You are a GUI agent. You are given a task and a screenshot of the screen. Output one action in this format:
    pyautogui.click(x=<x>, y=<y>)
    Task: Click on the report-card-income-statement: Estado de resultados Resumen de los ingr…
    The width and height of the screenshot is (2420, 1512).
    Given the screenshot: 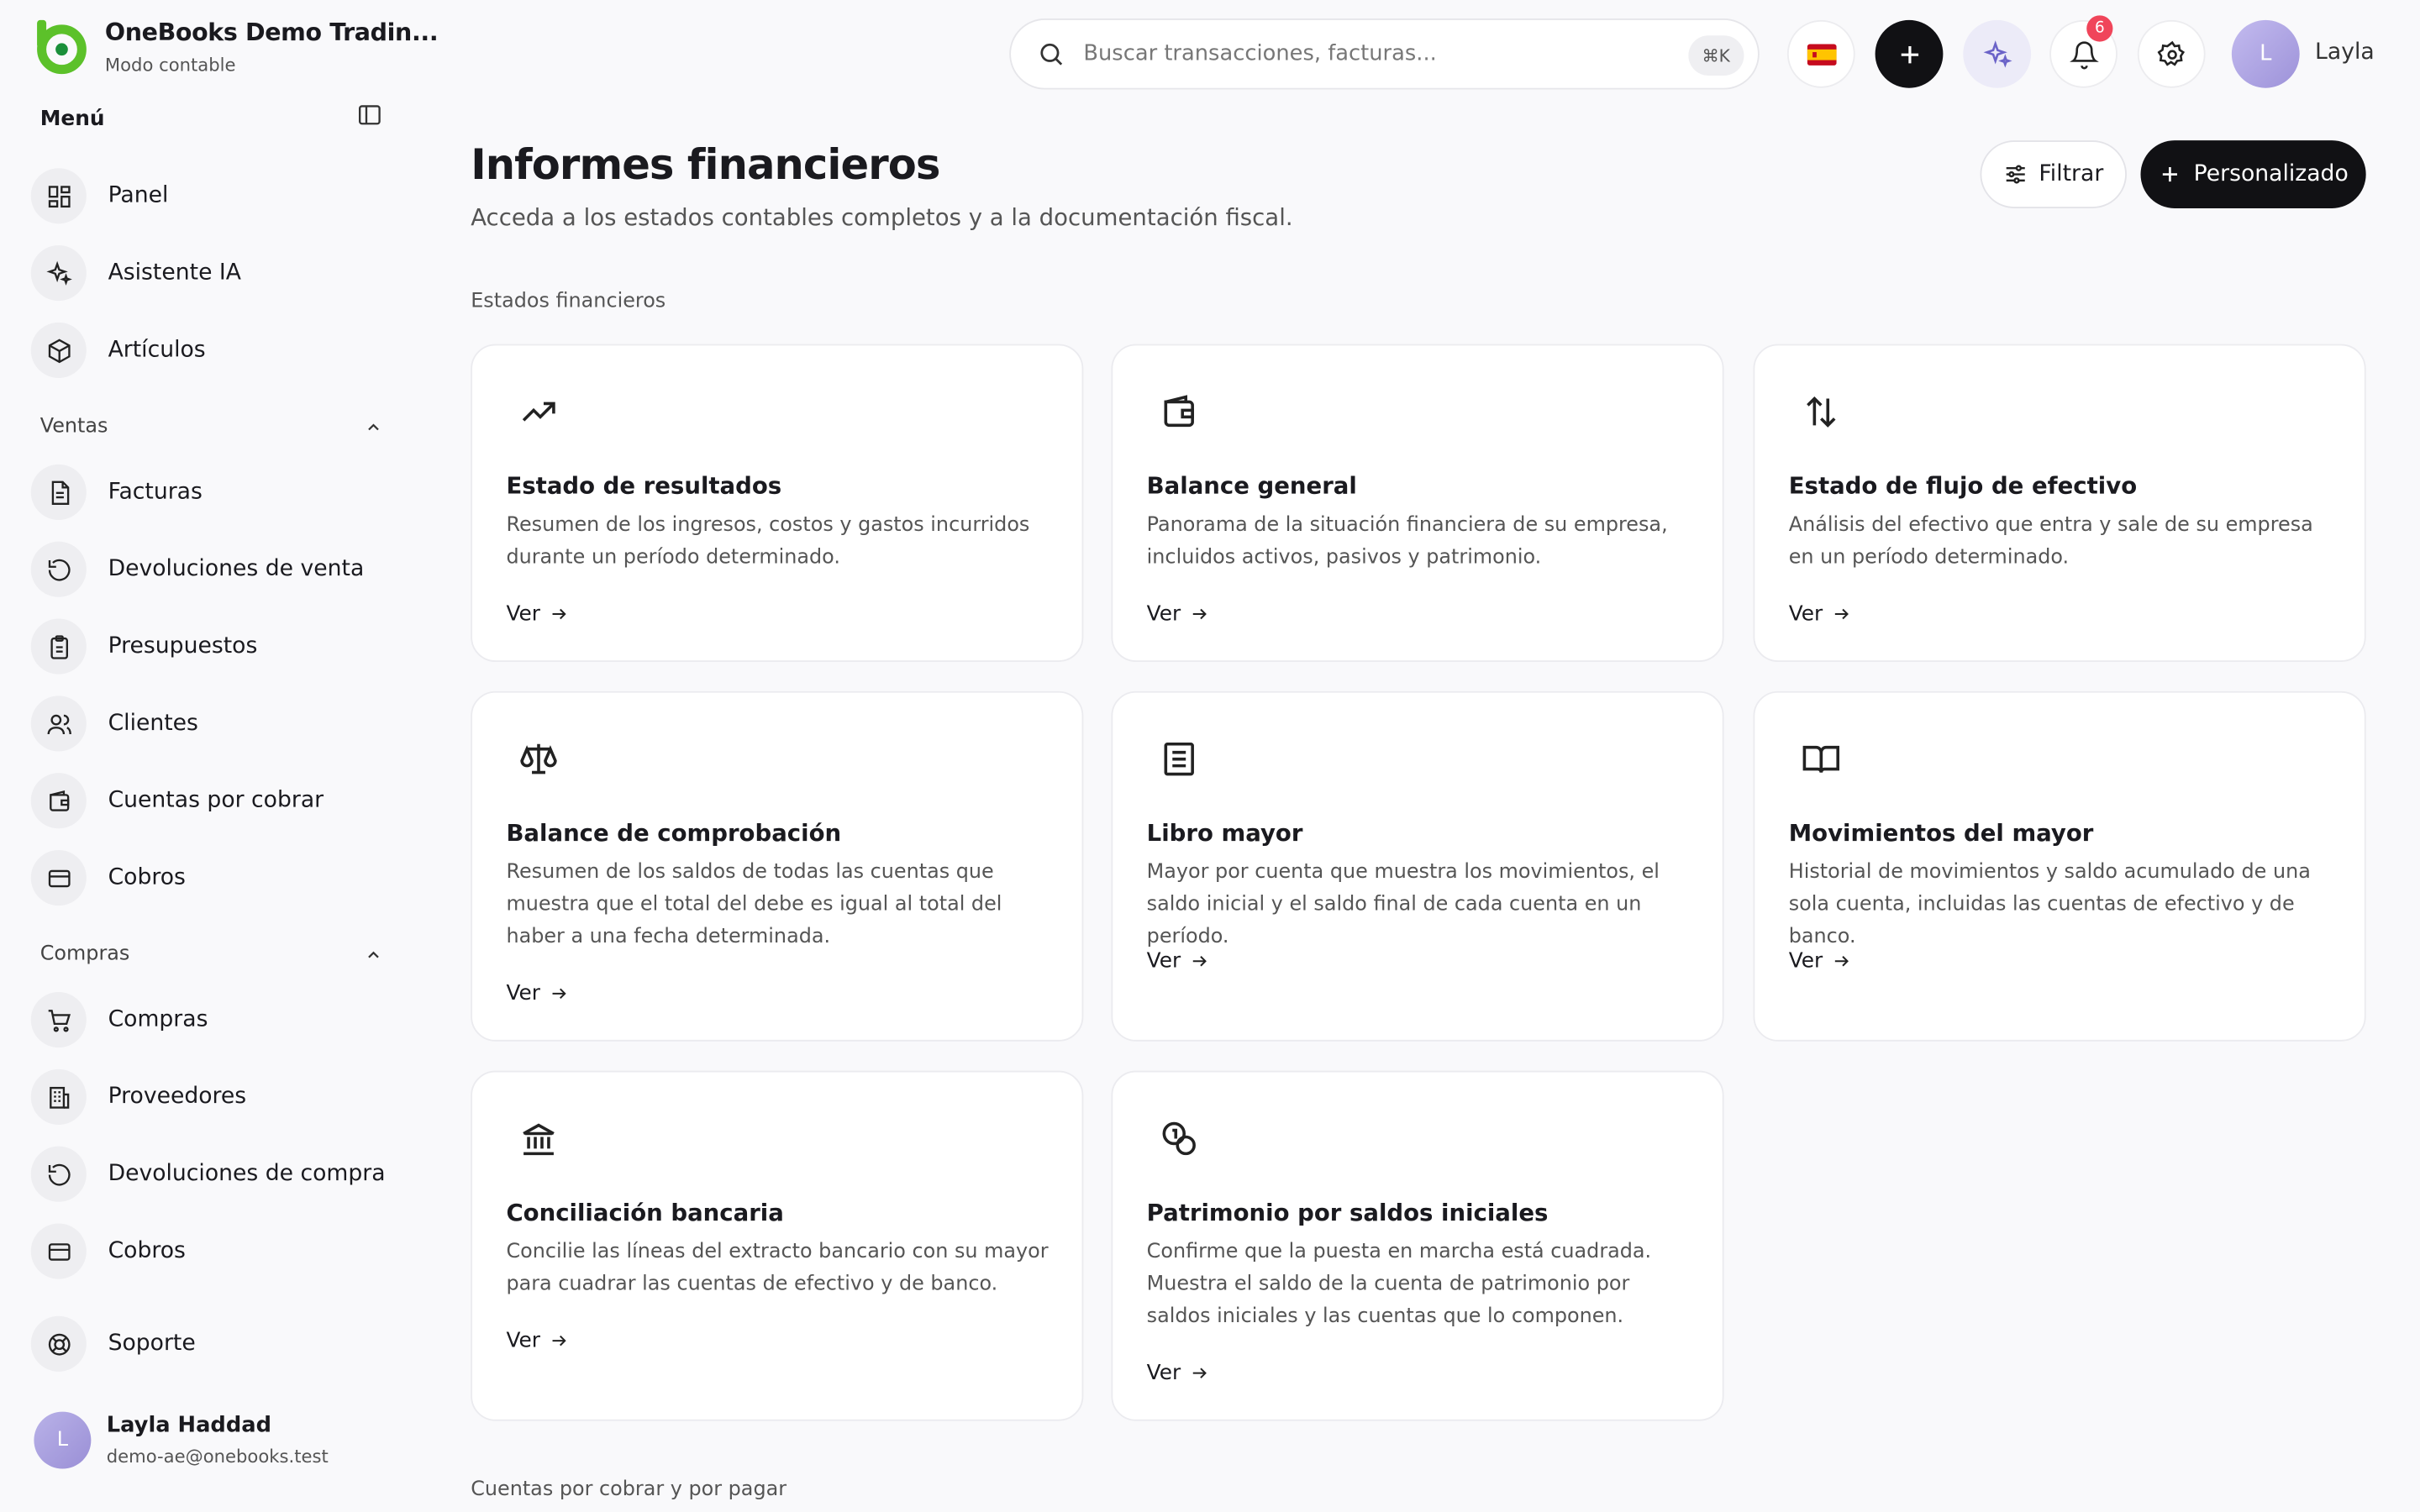 What is the action you would take?
    pyautogui.click(x=778, y=503)
    